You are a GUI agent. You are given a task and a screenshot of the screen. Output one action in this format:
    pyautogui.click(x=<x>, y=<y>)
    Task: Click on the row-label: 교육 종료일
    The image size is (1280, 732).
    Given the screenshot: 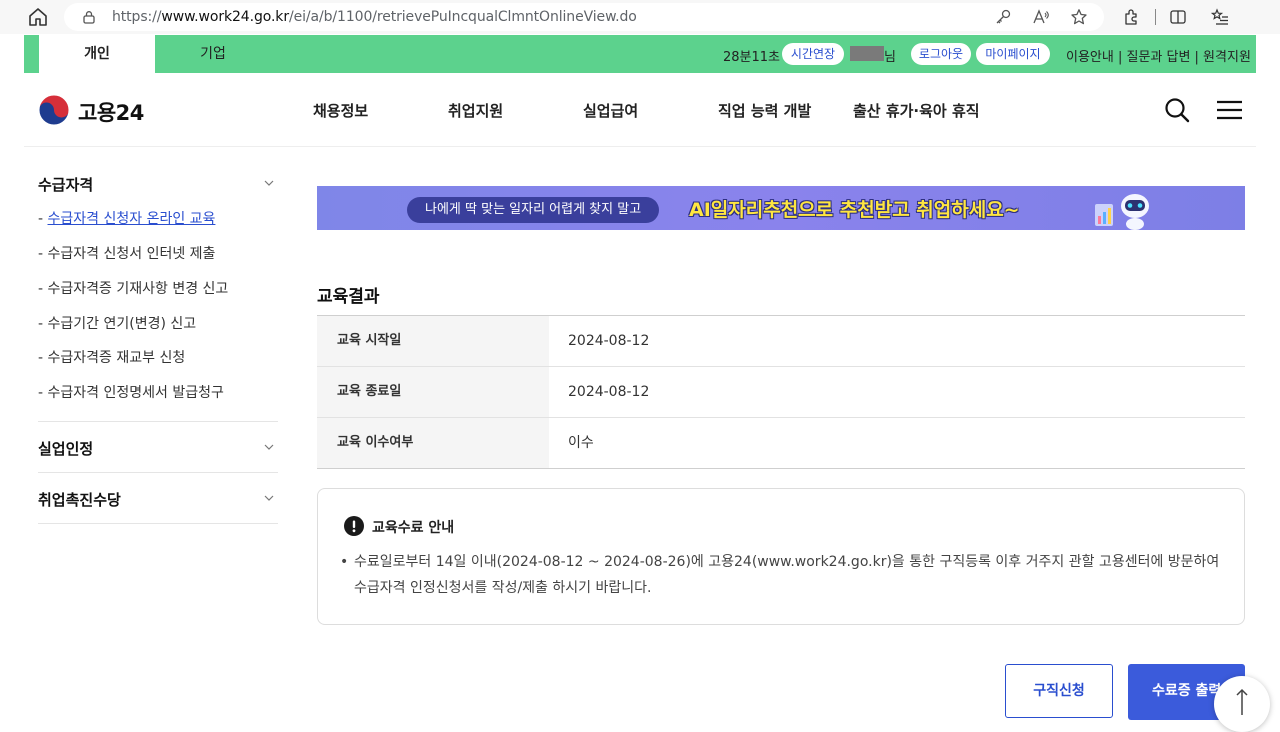 What is the action you would take?
    pyautogui.click(x=433, y=392)
    